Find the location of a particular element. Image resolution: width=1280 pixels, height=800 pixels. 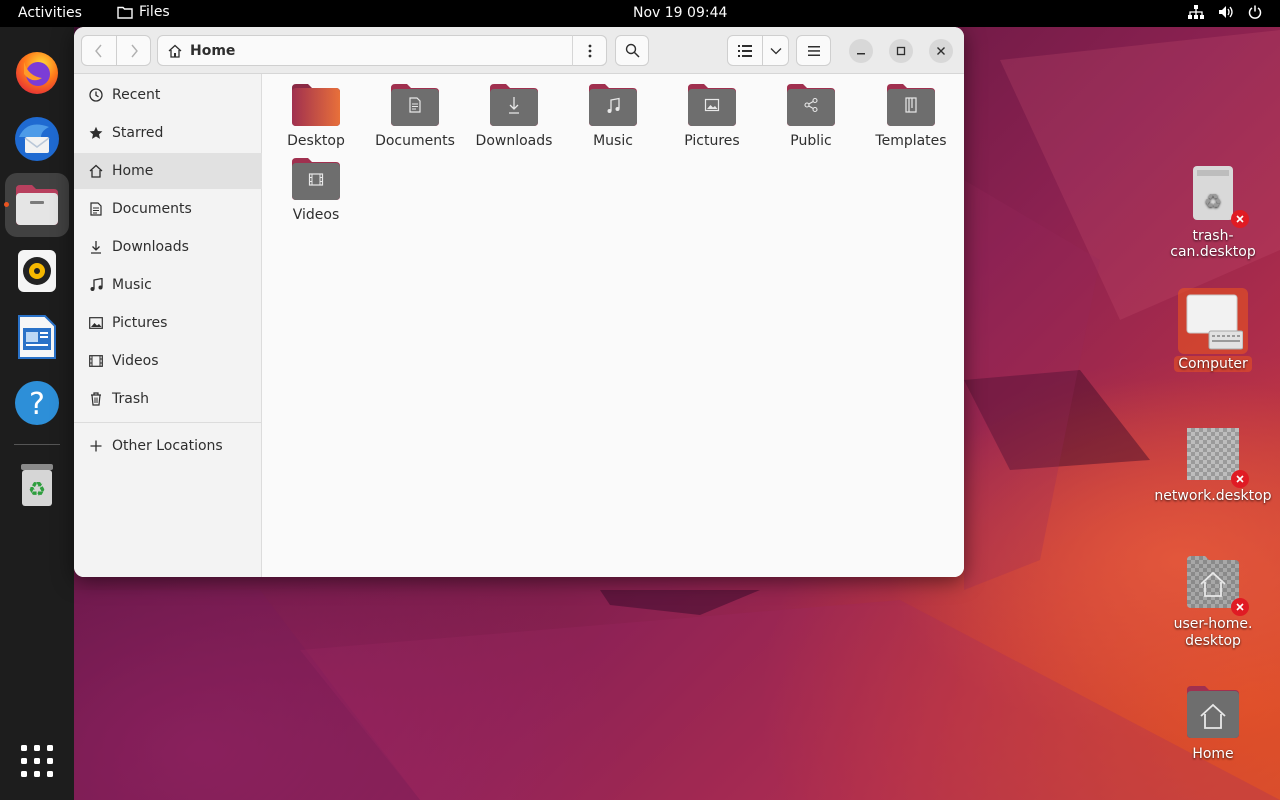

sidebar-item-label: Home is located at coordinates (133, 171).